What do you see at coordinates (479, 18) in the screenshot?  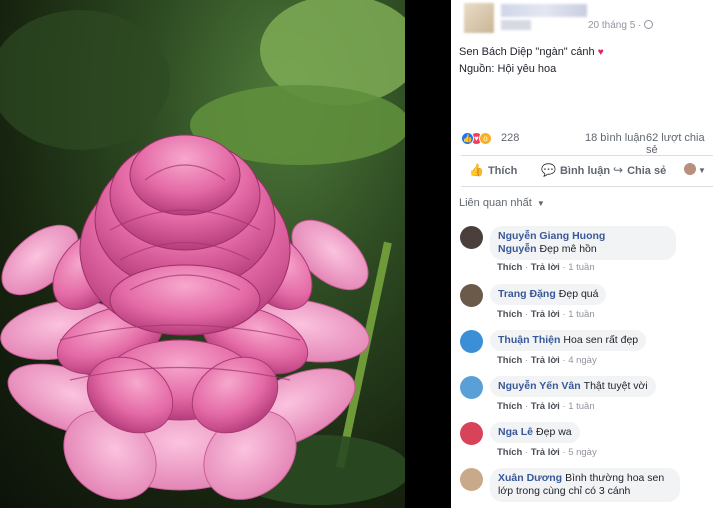 I see `author-avatar` at bounding box center [479, 18].